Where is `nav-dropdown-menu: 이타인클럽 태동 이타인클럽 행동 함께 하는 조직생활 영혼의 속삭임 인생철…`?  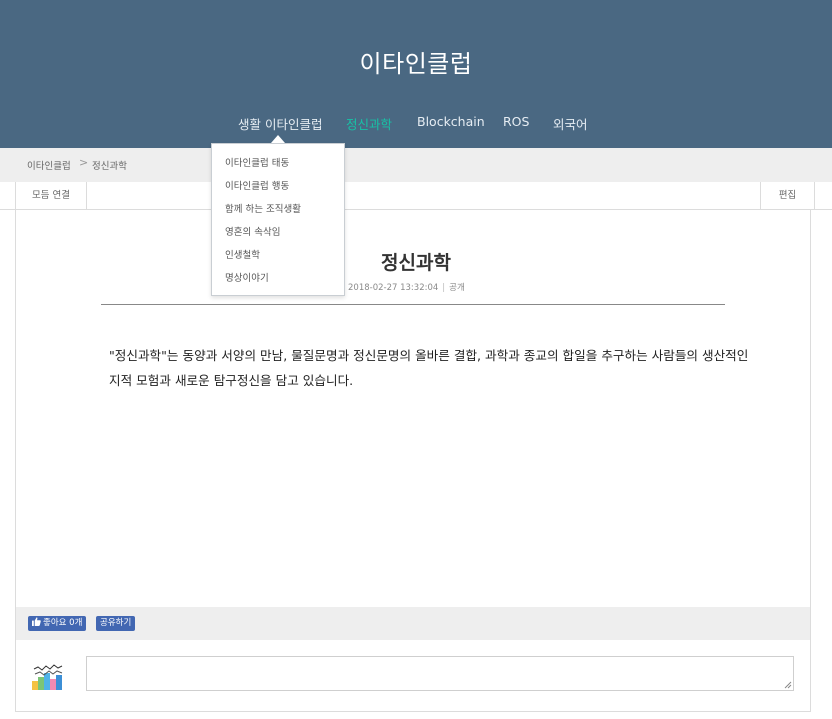
nav-dropdown-menu: 이타인클럽 태동 이타인클럽 행동 함께 하는 조직생활 영혼의 속삭임 인생철… is located at coordinates (278, 219).